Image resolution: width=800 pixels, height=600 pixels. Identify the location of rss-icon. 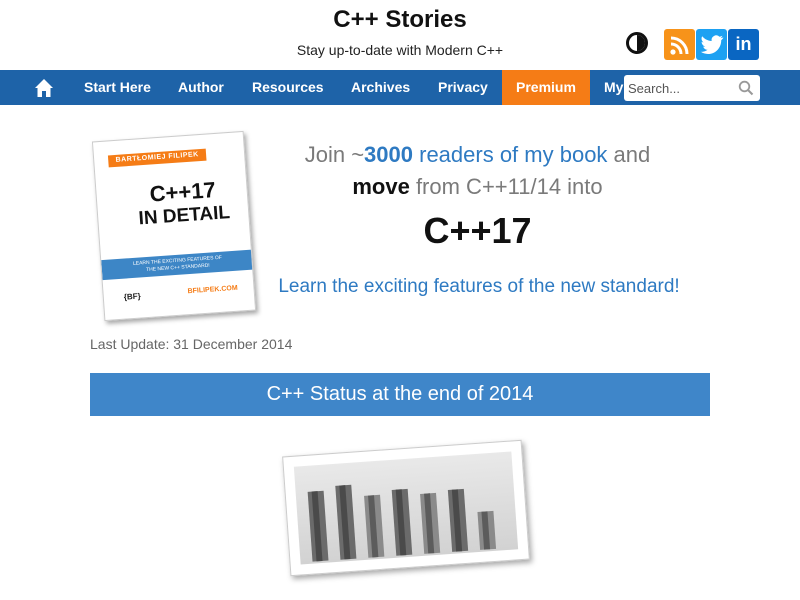
(679, 44).